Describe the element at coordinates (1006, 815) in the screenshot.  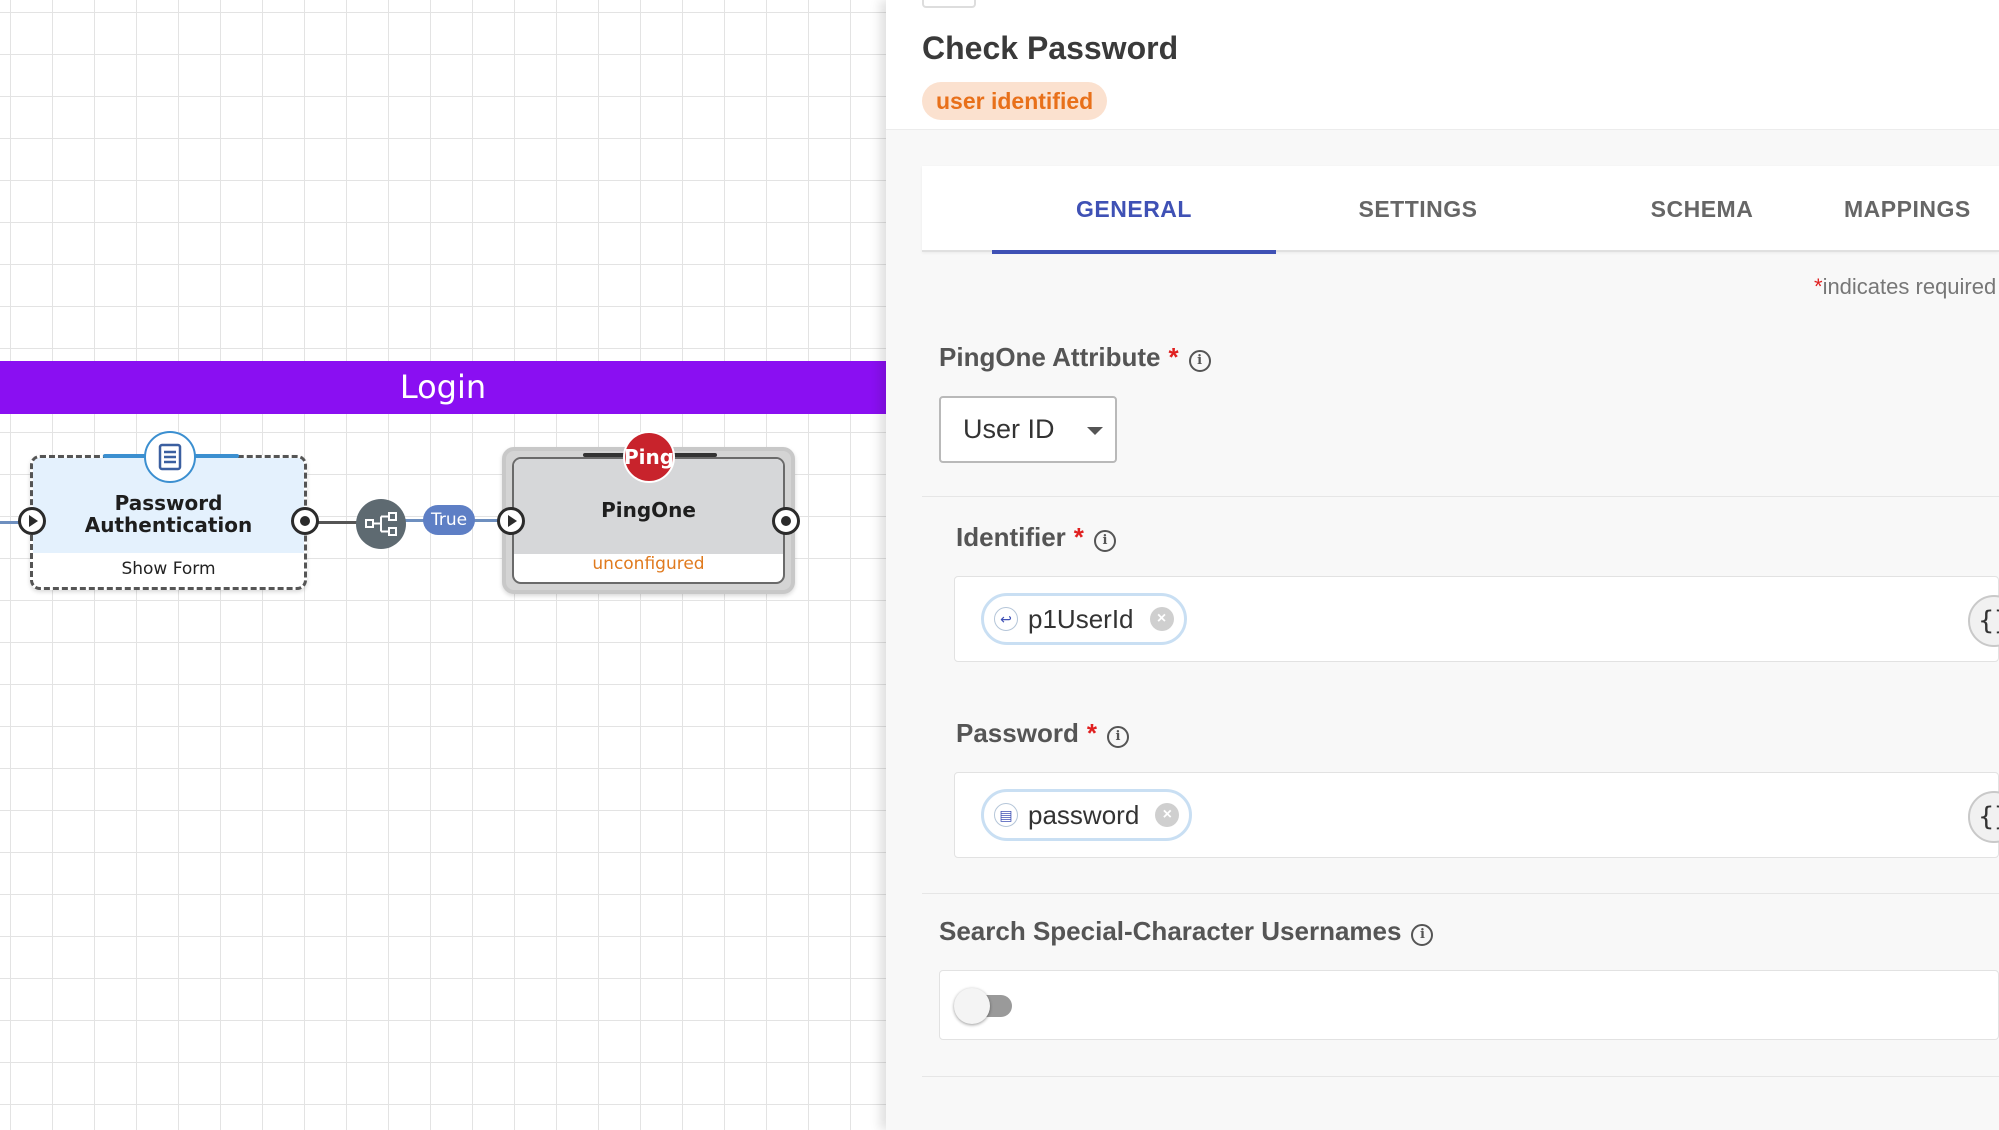
I see `form-field-icon: ▤` at that location.